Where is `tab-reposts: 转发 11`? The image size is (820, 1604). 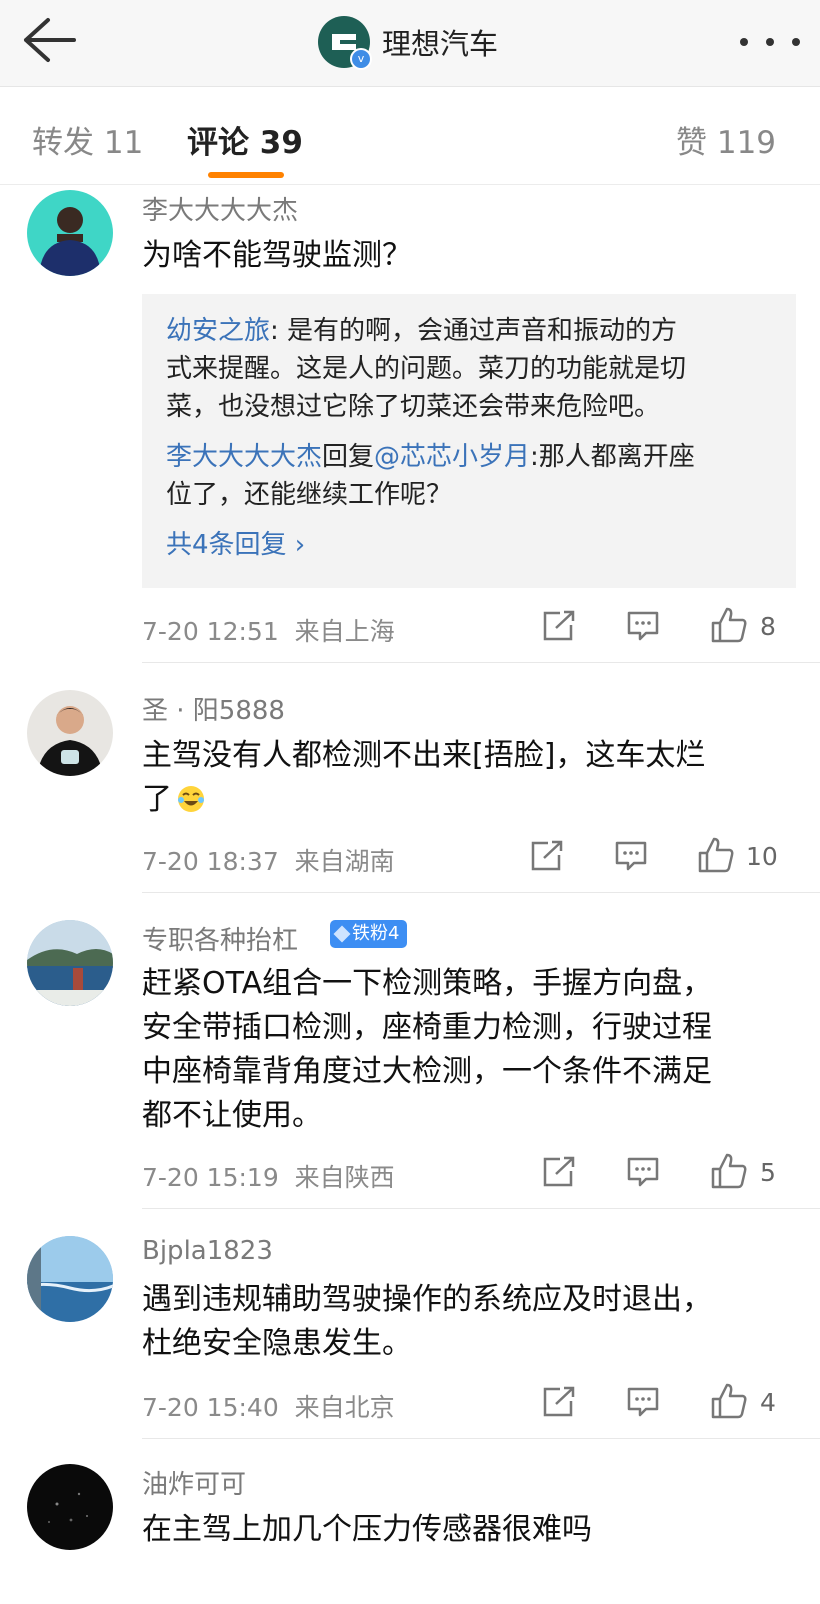
tab-reposts: 转发 11 is located at coordinates (87, 139).